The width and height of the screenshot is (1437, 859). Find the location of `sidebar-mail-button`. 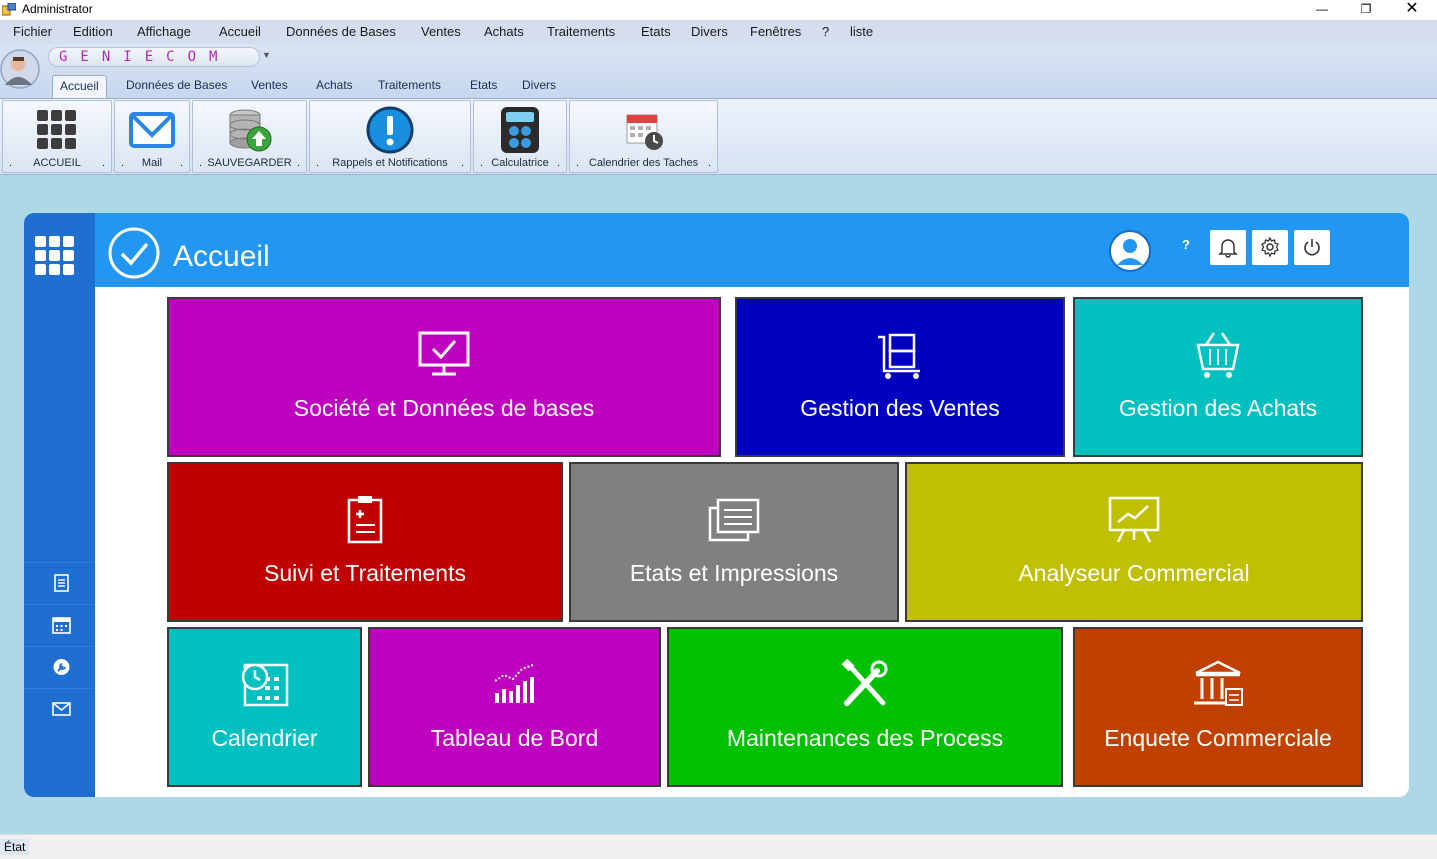

sidebar-mail-button is located at coordinates (59, 708).